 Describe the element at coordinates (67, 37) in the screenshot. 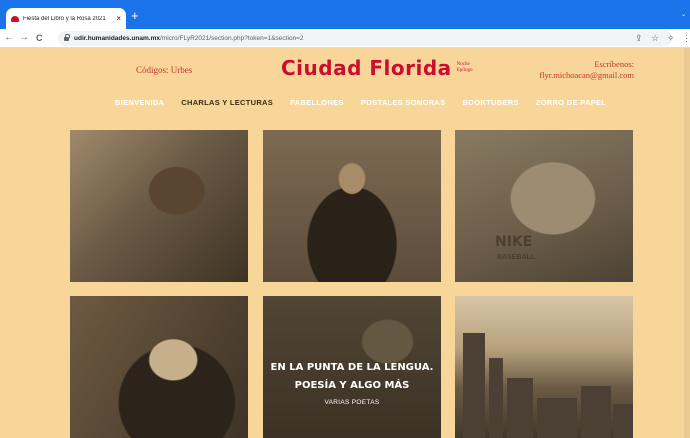

I see `lock-icon` at that location.